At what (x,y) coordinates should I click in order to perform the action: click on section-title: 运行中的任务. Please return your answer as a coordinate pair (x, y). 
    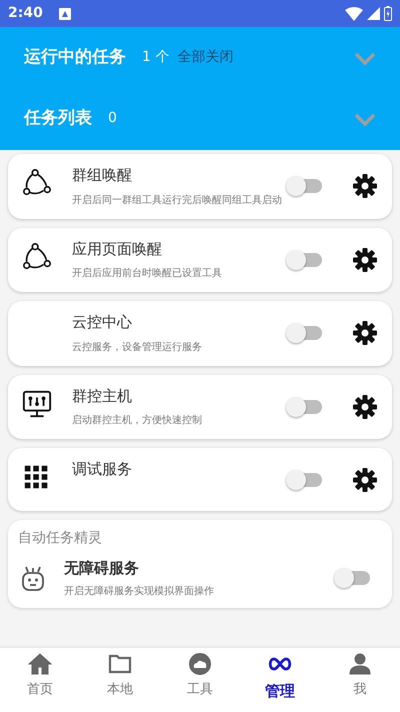
    Looking at the image, I should click on (75, 57).